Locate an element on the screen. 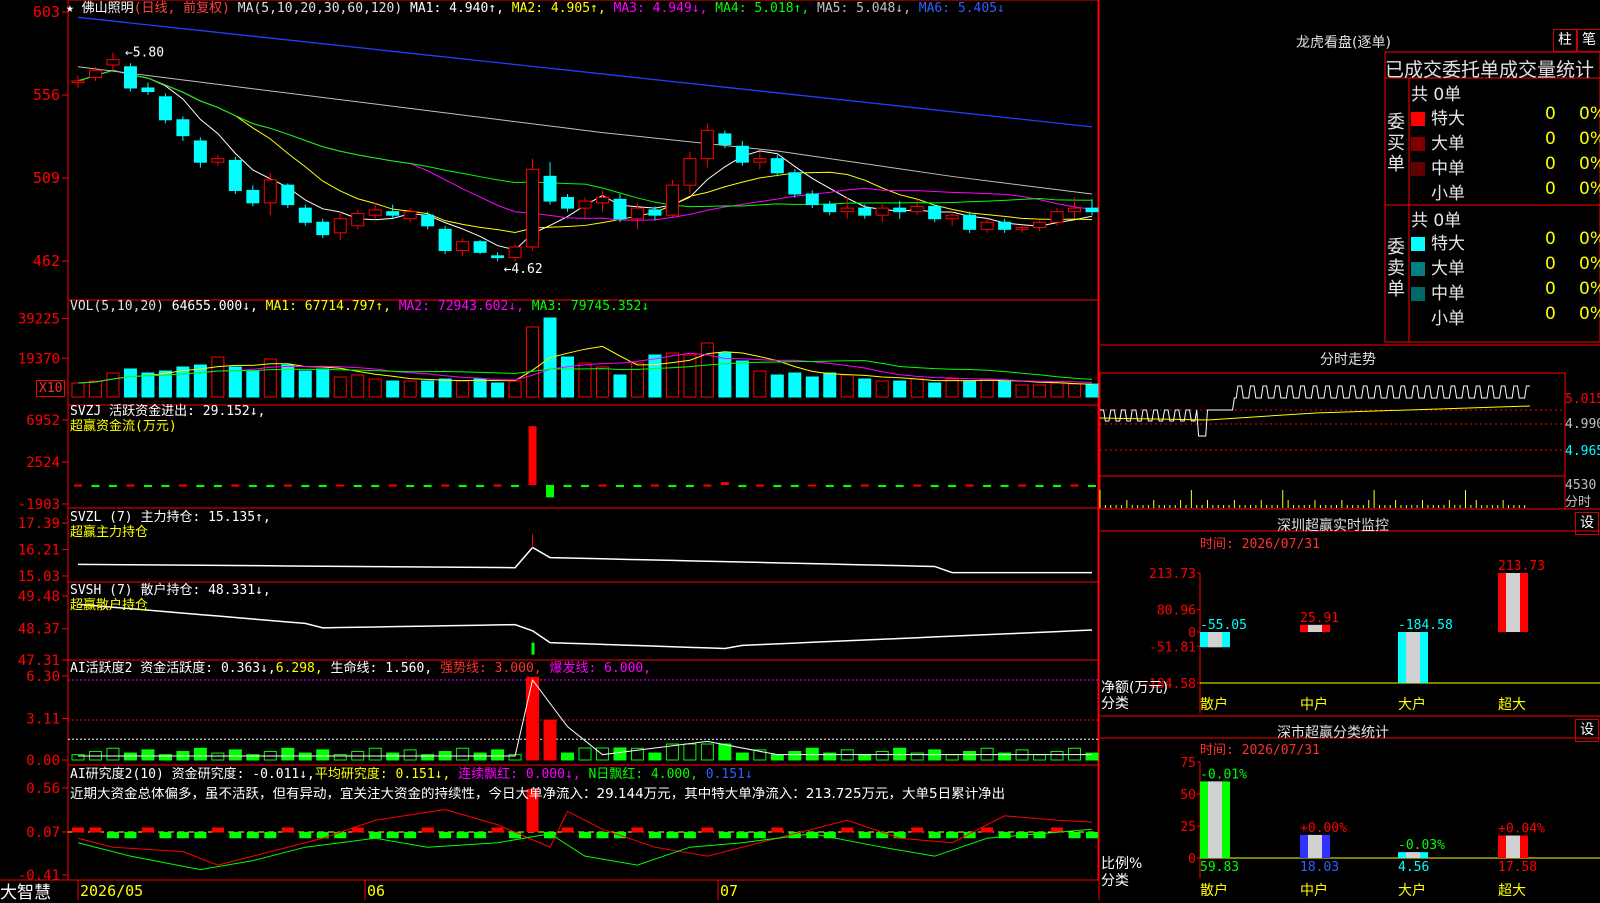 This screenshot has height=903, width=1600. period-label: (日线, 前复权) is located at coordinates (181, 8).